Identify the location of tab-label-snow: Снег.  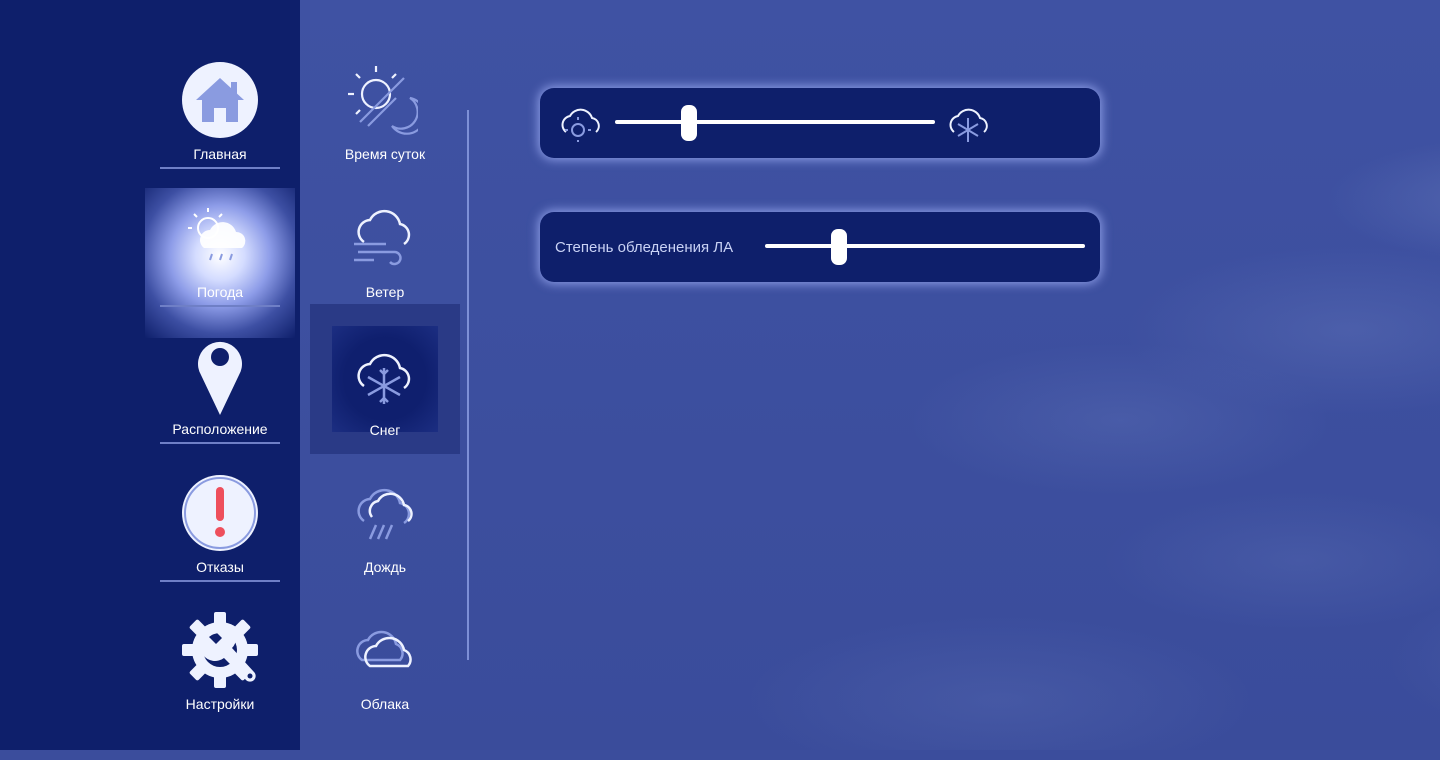
(385, 430).